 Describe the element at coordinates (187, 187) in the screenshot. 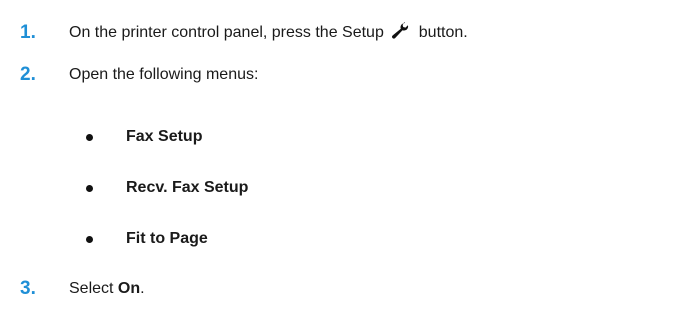

I see `menu-name: Recv. Fax Setup` at that location.